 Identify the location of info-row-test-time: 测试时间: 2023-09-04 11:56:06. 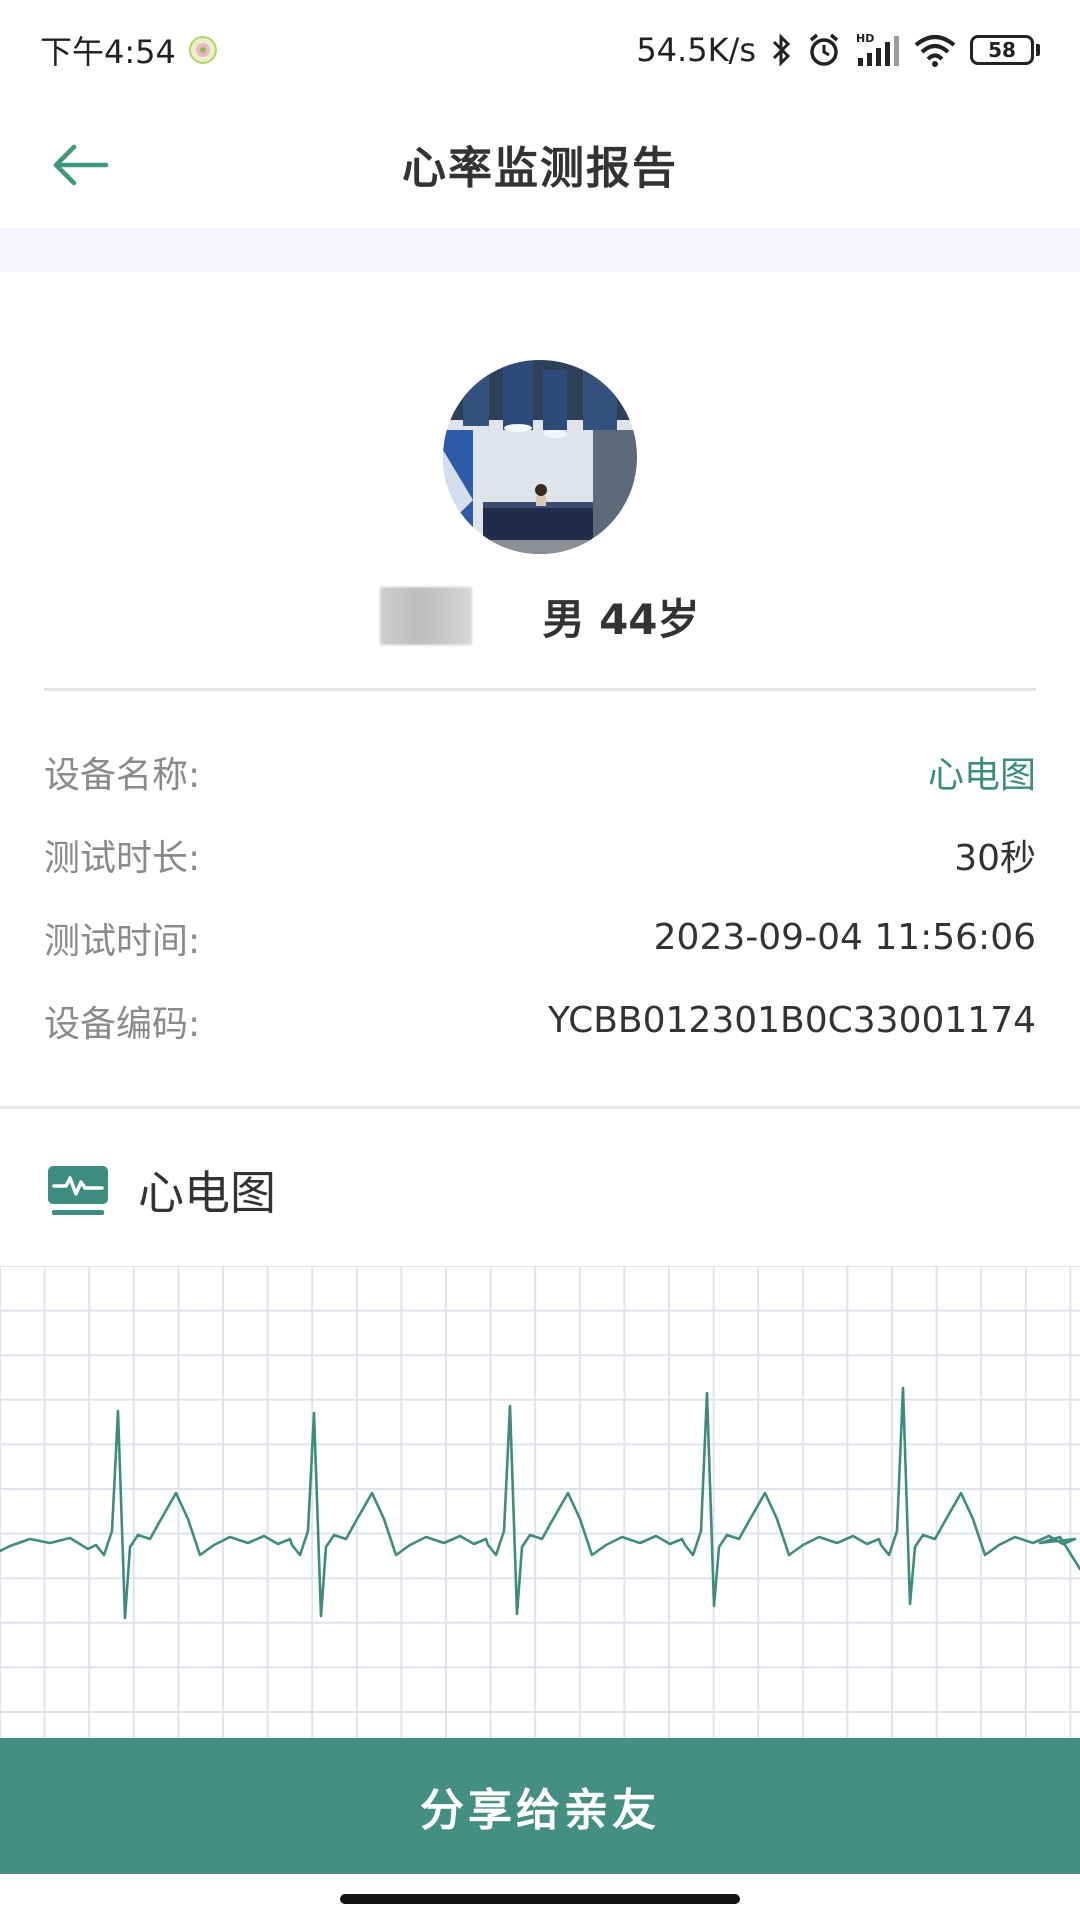
(540, 937).